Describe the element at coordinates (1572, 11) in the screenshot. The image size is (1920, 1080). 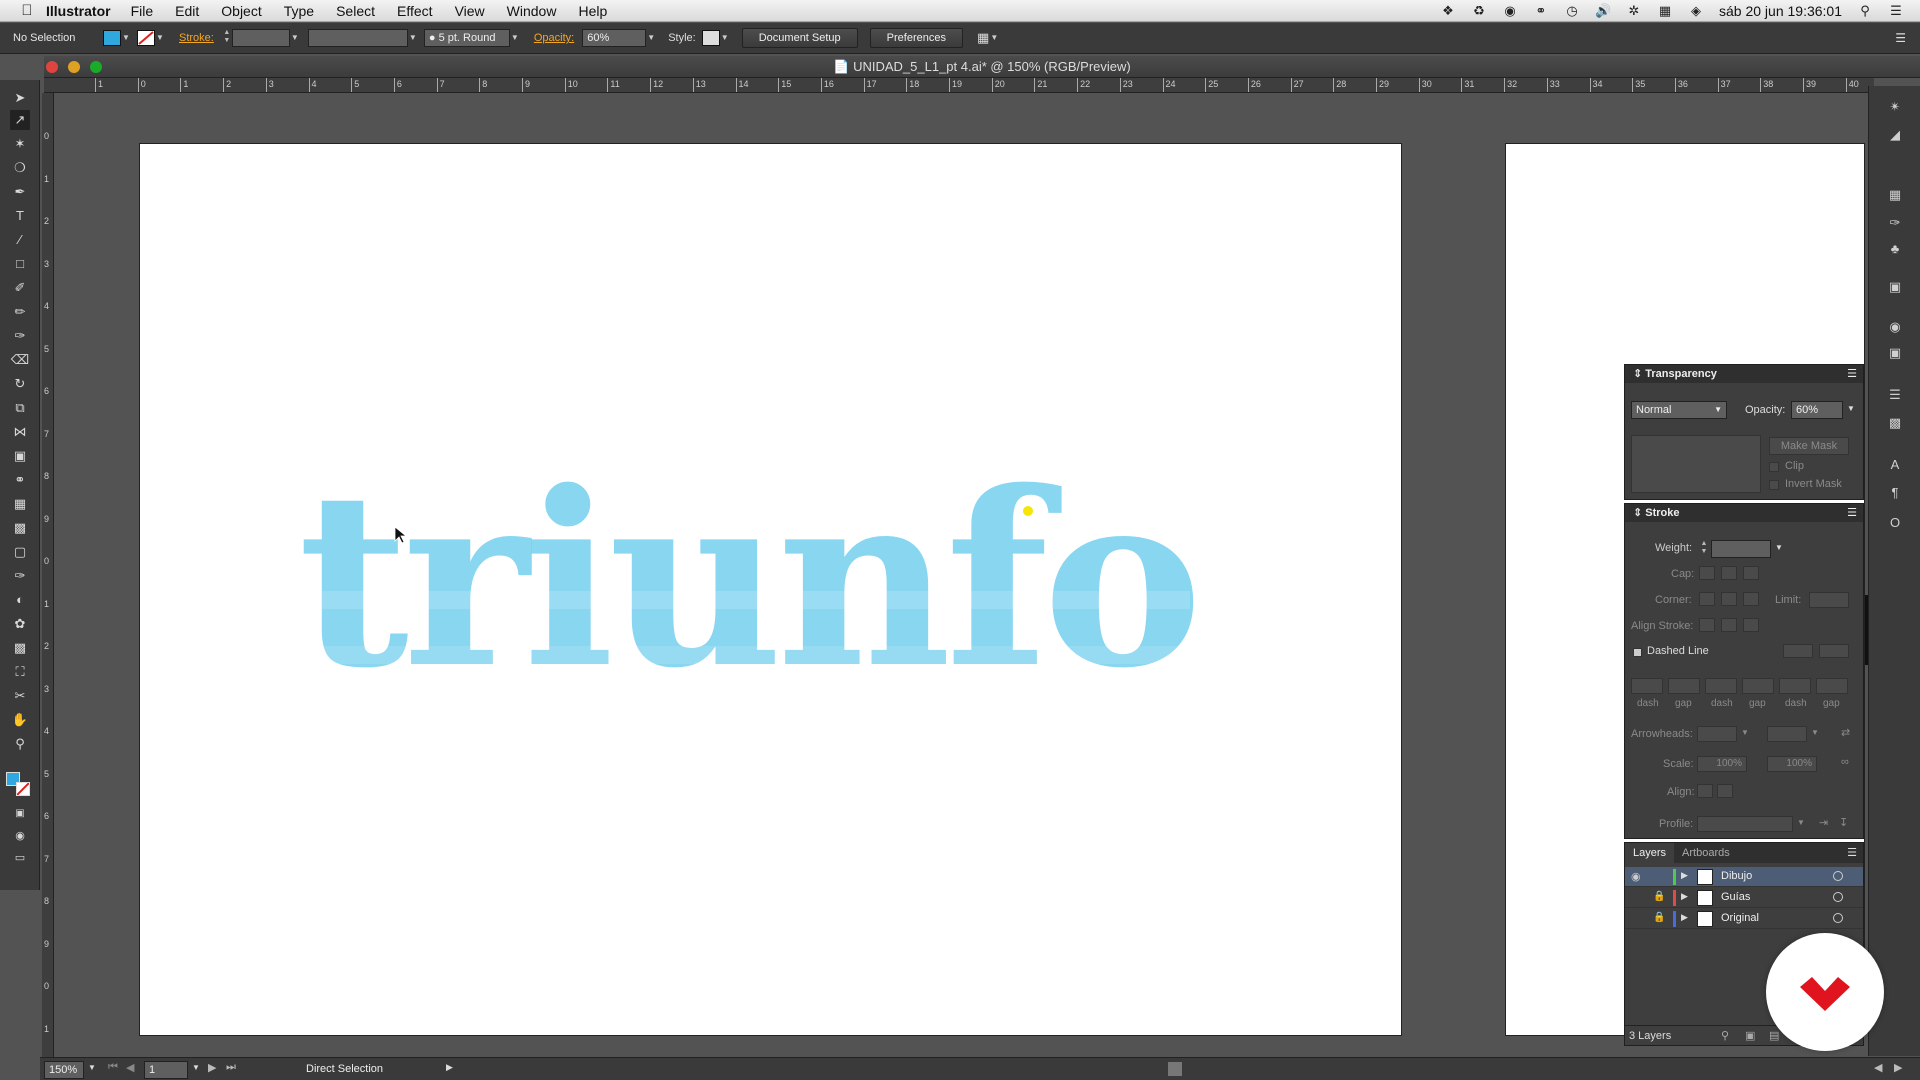
I see `time-machine-icon: ◷` at that location.